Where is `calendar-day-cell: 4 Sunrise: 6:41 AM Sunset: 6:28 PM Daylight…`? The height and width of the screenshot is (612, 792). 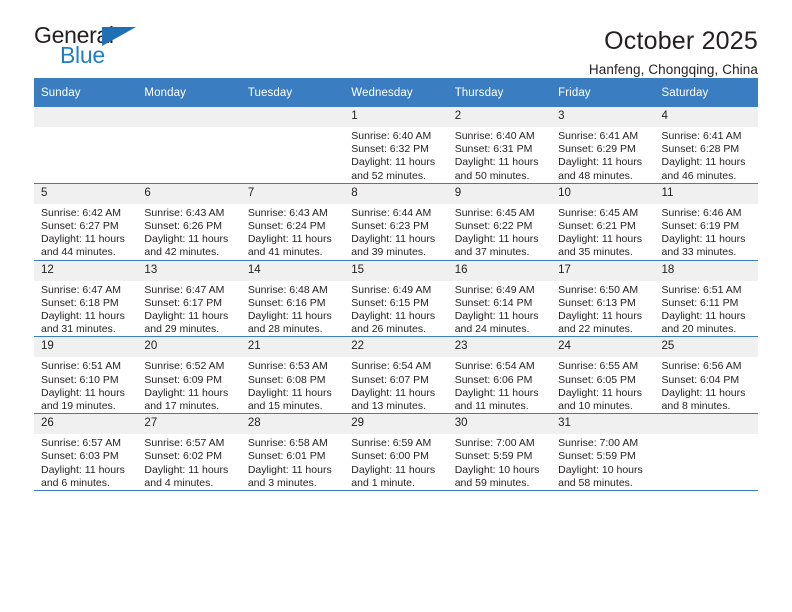
calendar-day-cell: 4 Sunrise: 6:41 AM Sunset: 6:28 PM Daylight… is located at coordinates (706, 145).